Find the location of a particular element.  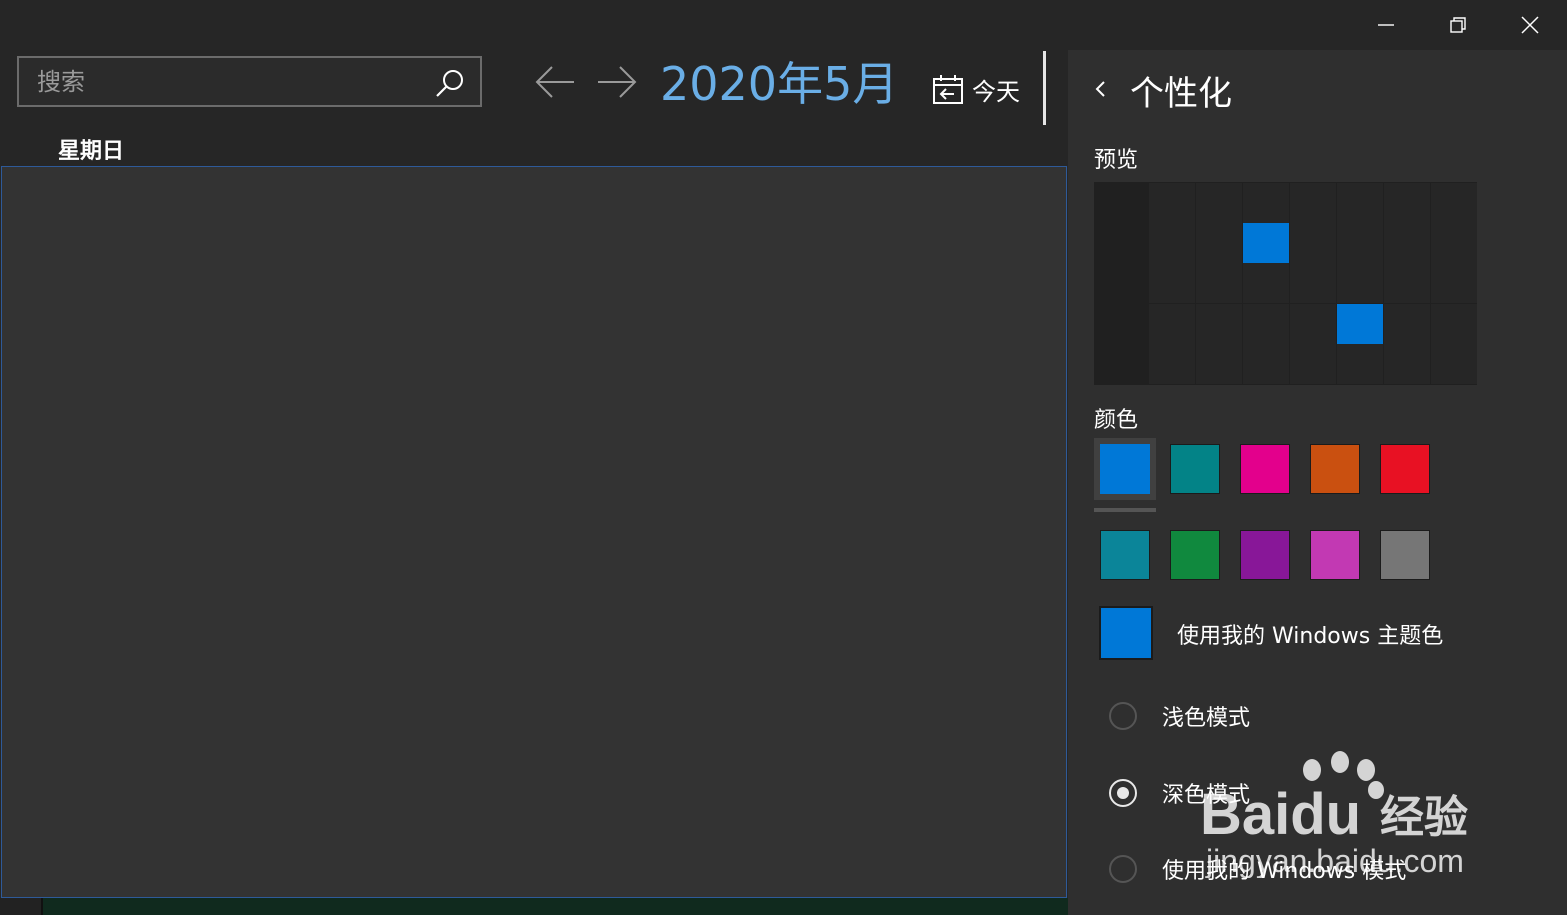

close-icon is located at coordinates (1530, 25).